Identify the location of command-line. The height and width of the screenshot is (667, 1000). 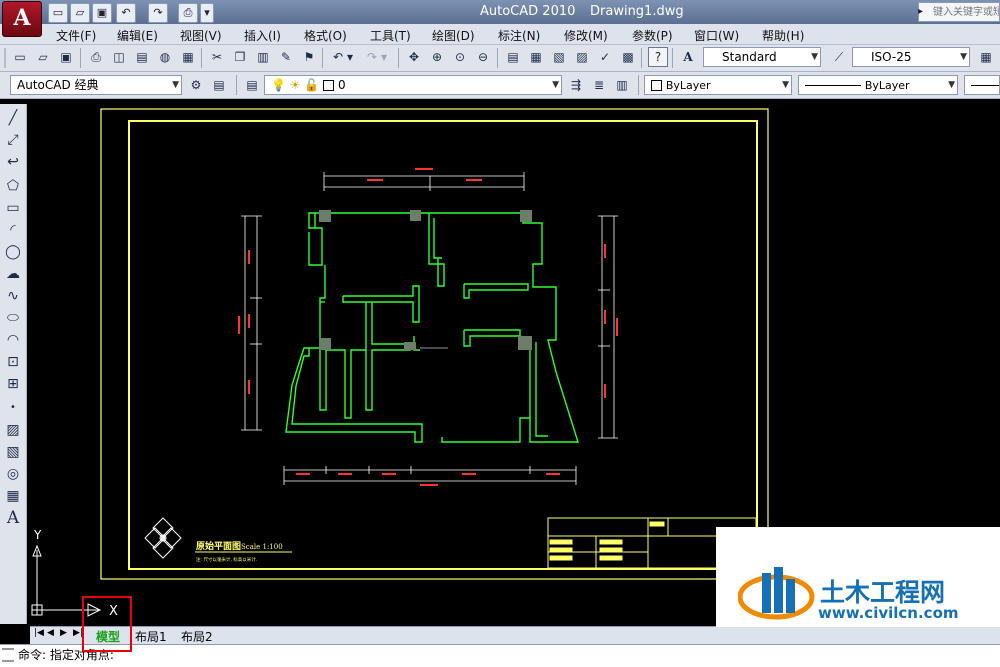
(500, 655).